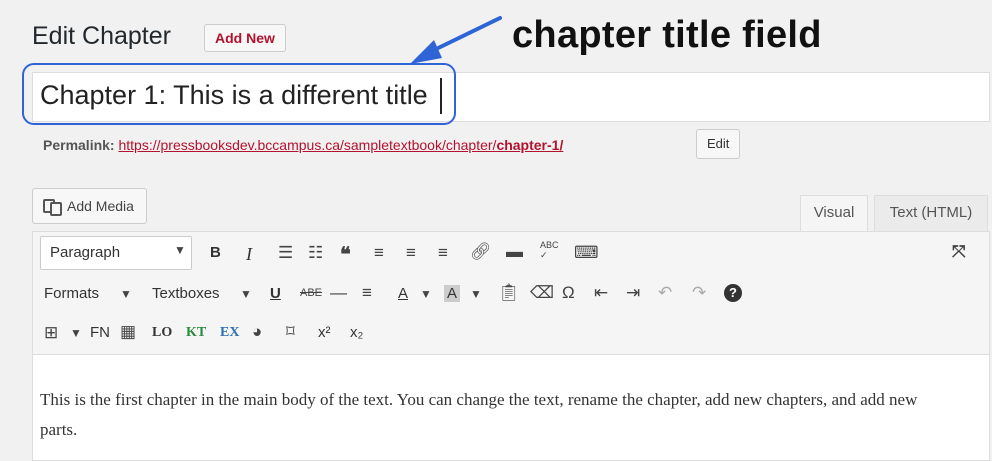 The height and width of the screenshot is (461, 992). I want to click on textboxes-menu: Textboxes, so click(186, 293).